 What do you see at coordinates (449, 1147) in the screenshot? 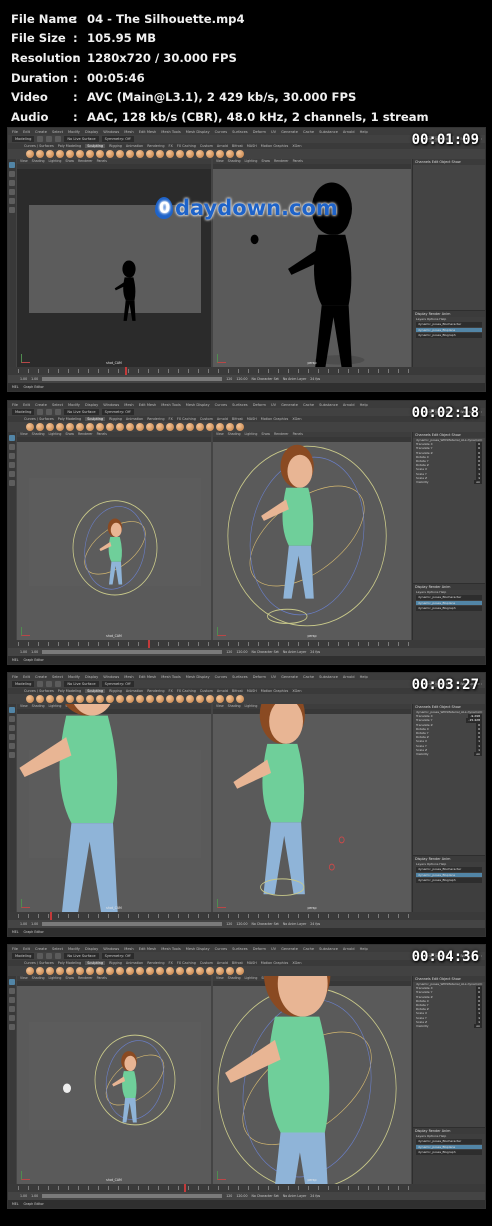
I see `display-layer: dynamic_poses_BGplane` at bounding box center [449, 1147].